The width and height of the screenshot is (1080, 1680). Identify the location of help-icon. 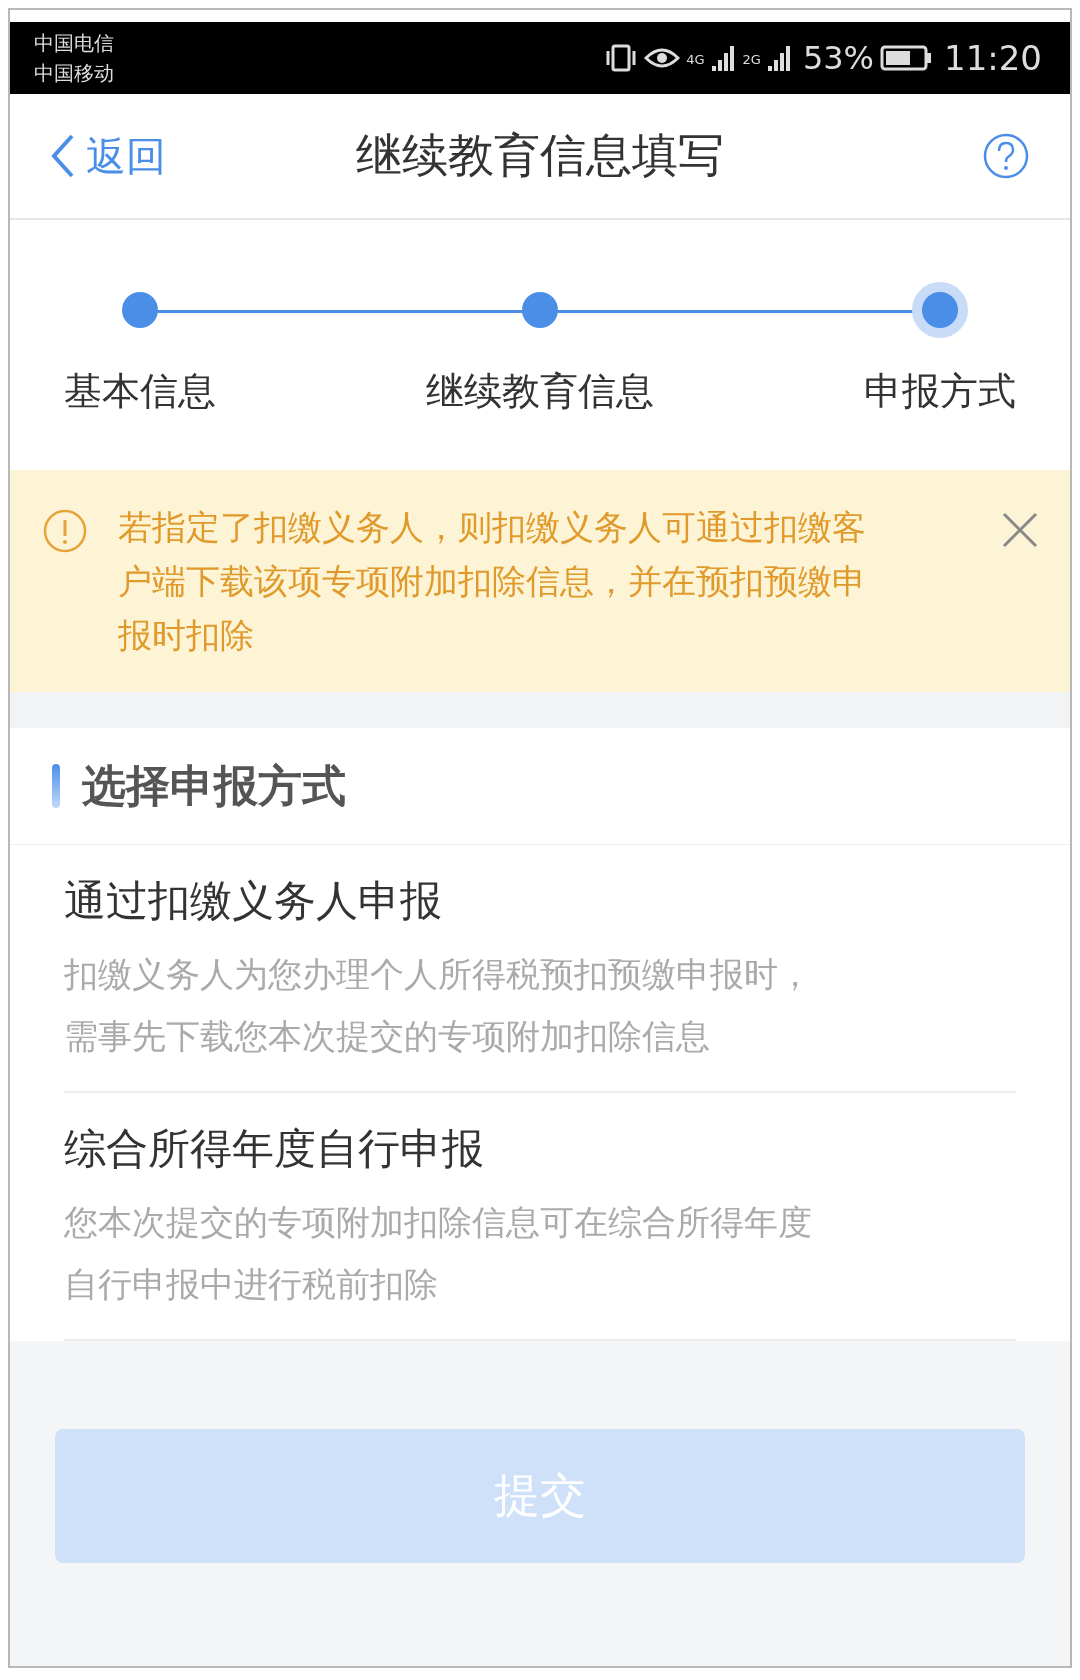
(1006, 156).